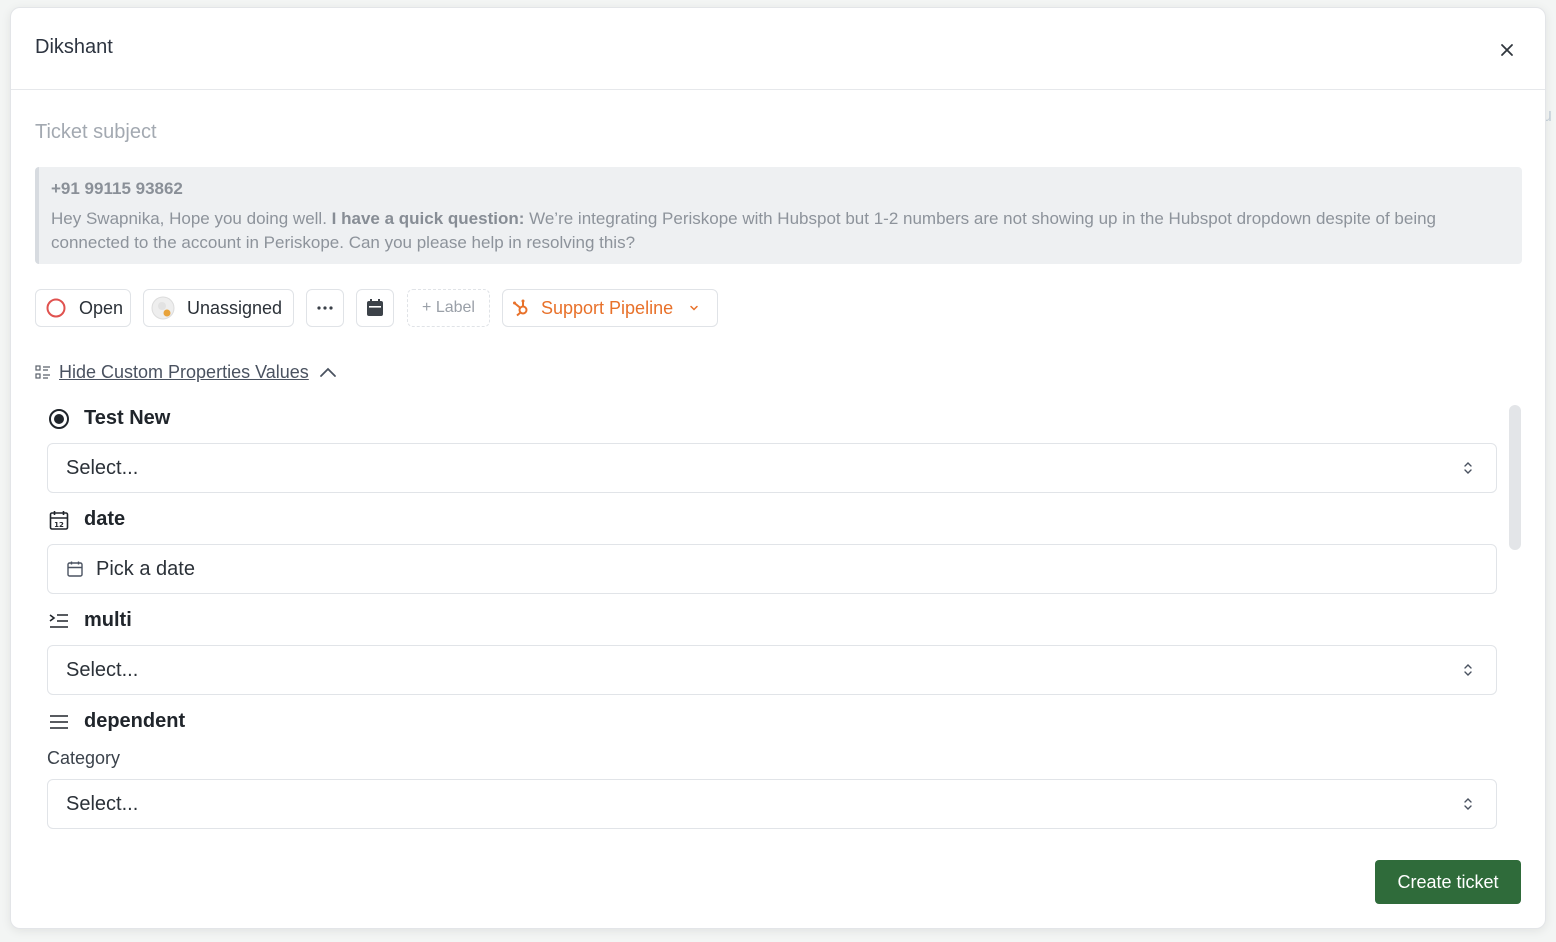  I want to click on modal-title: Dikshant, so click(74, 47).